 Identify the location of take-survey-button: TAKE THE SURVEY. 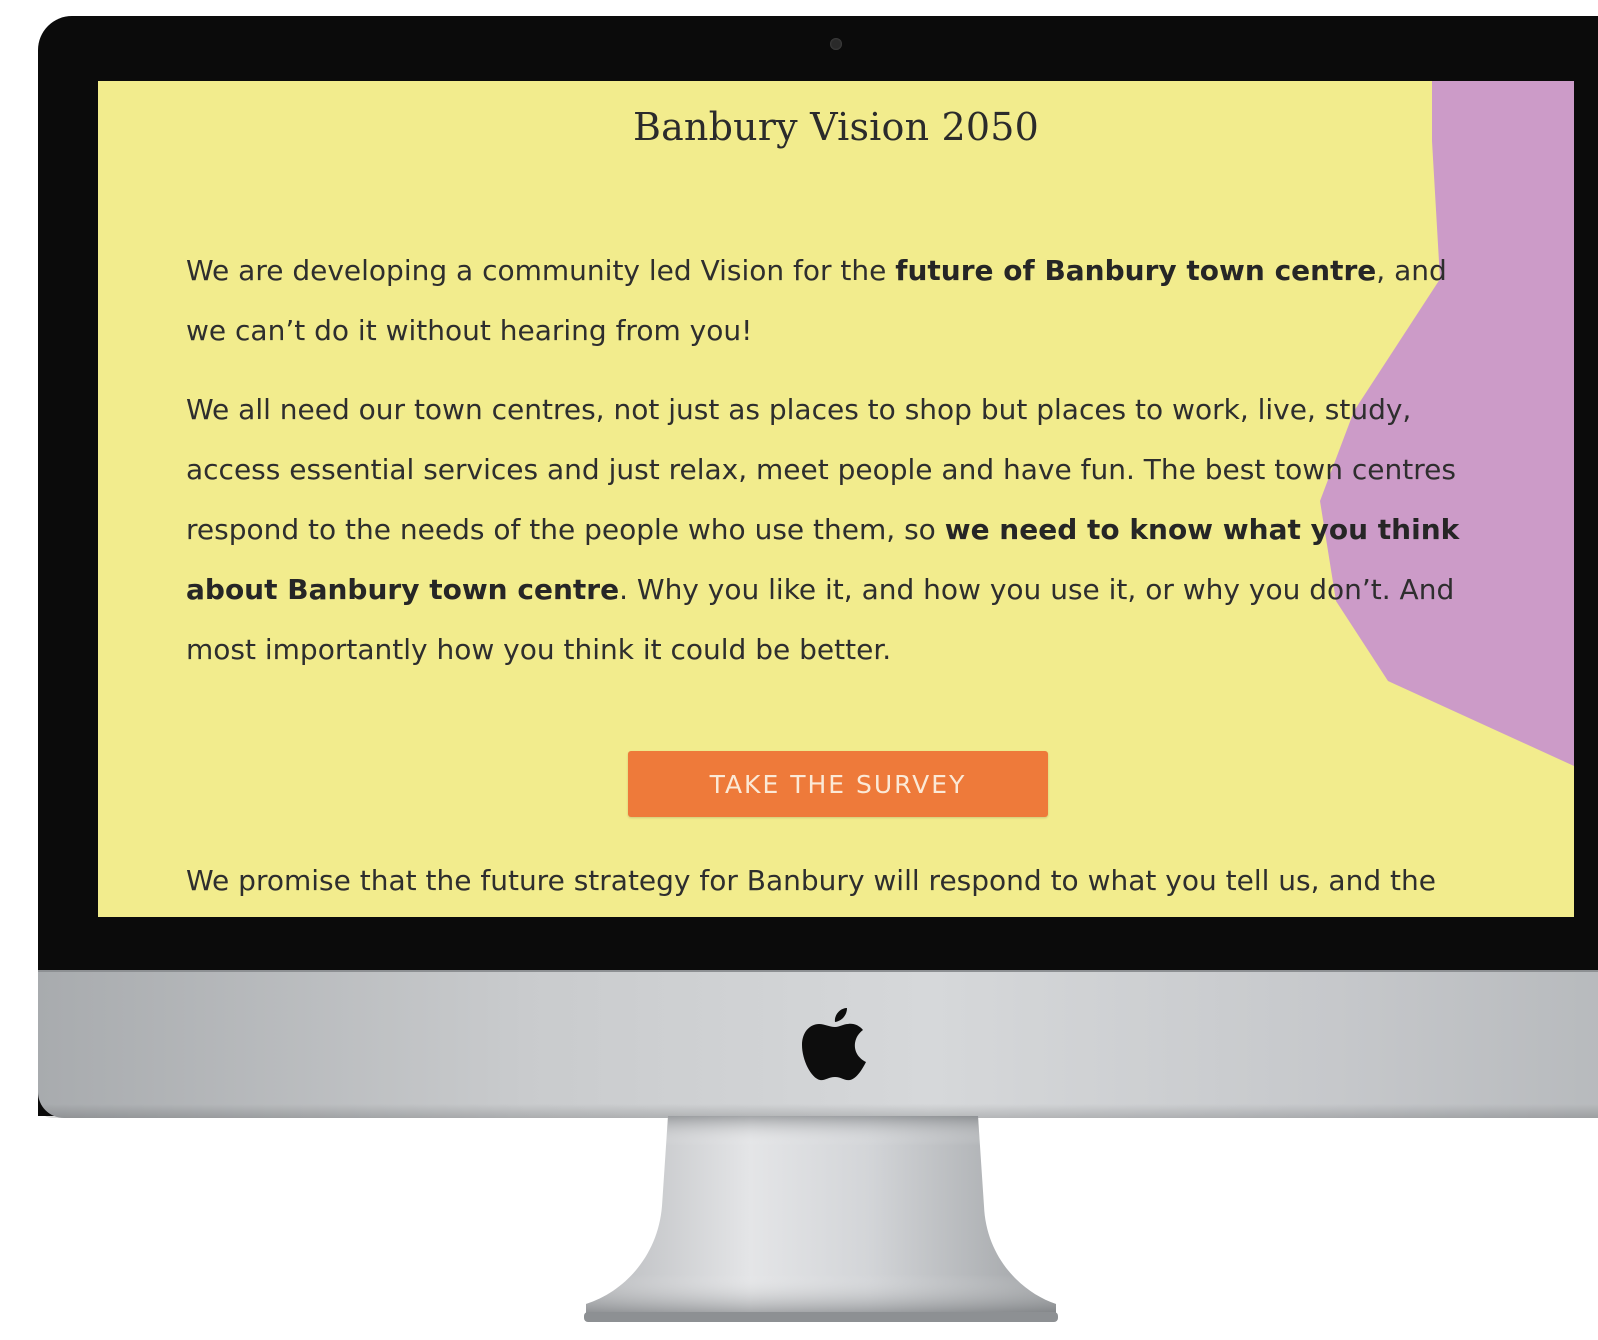
(838, 784).